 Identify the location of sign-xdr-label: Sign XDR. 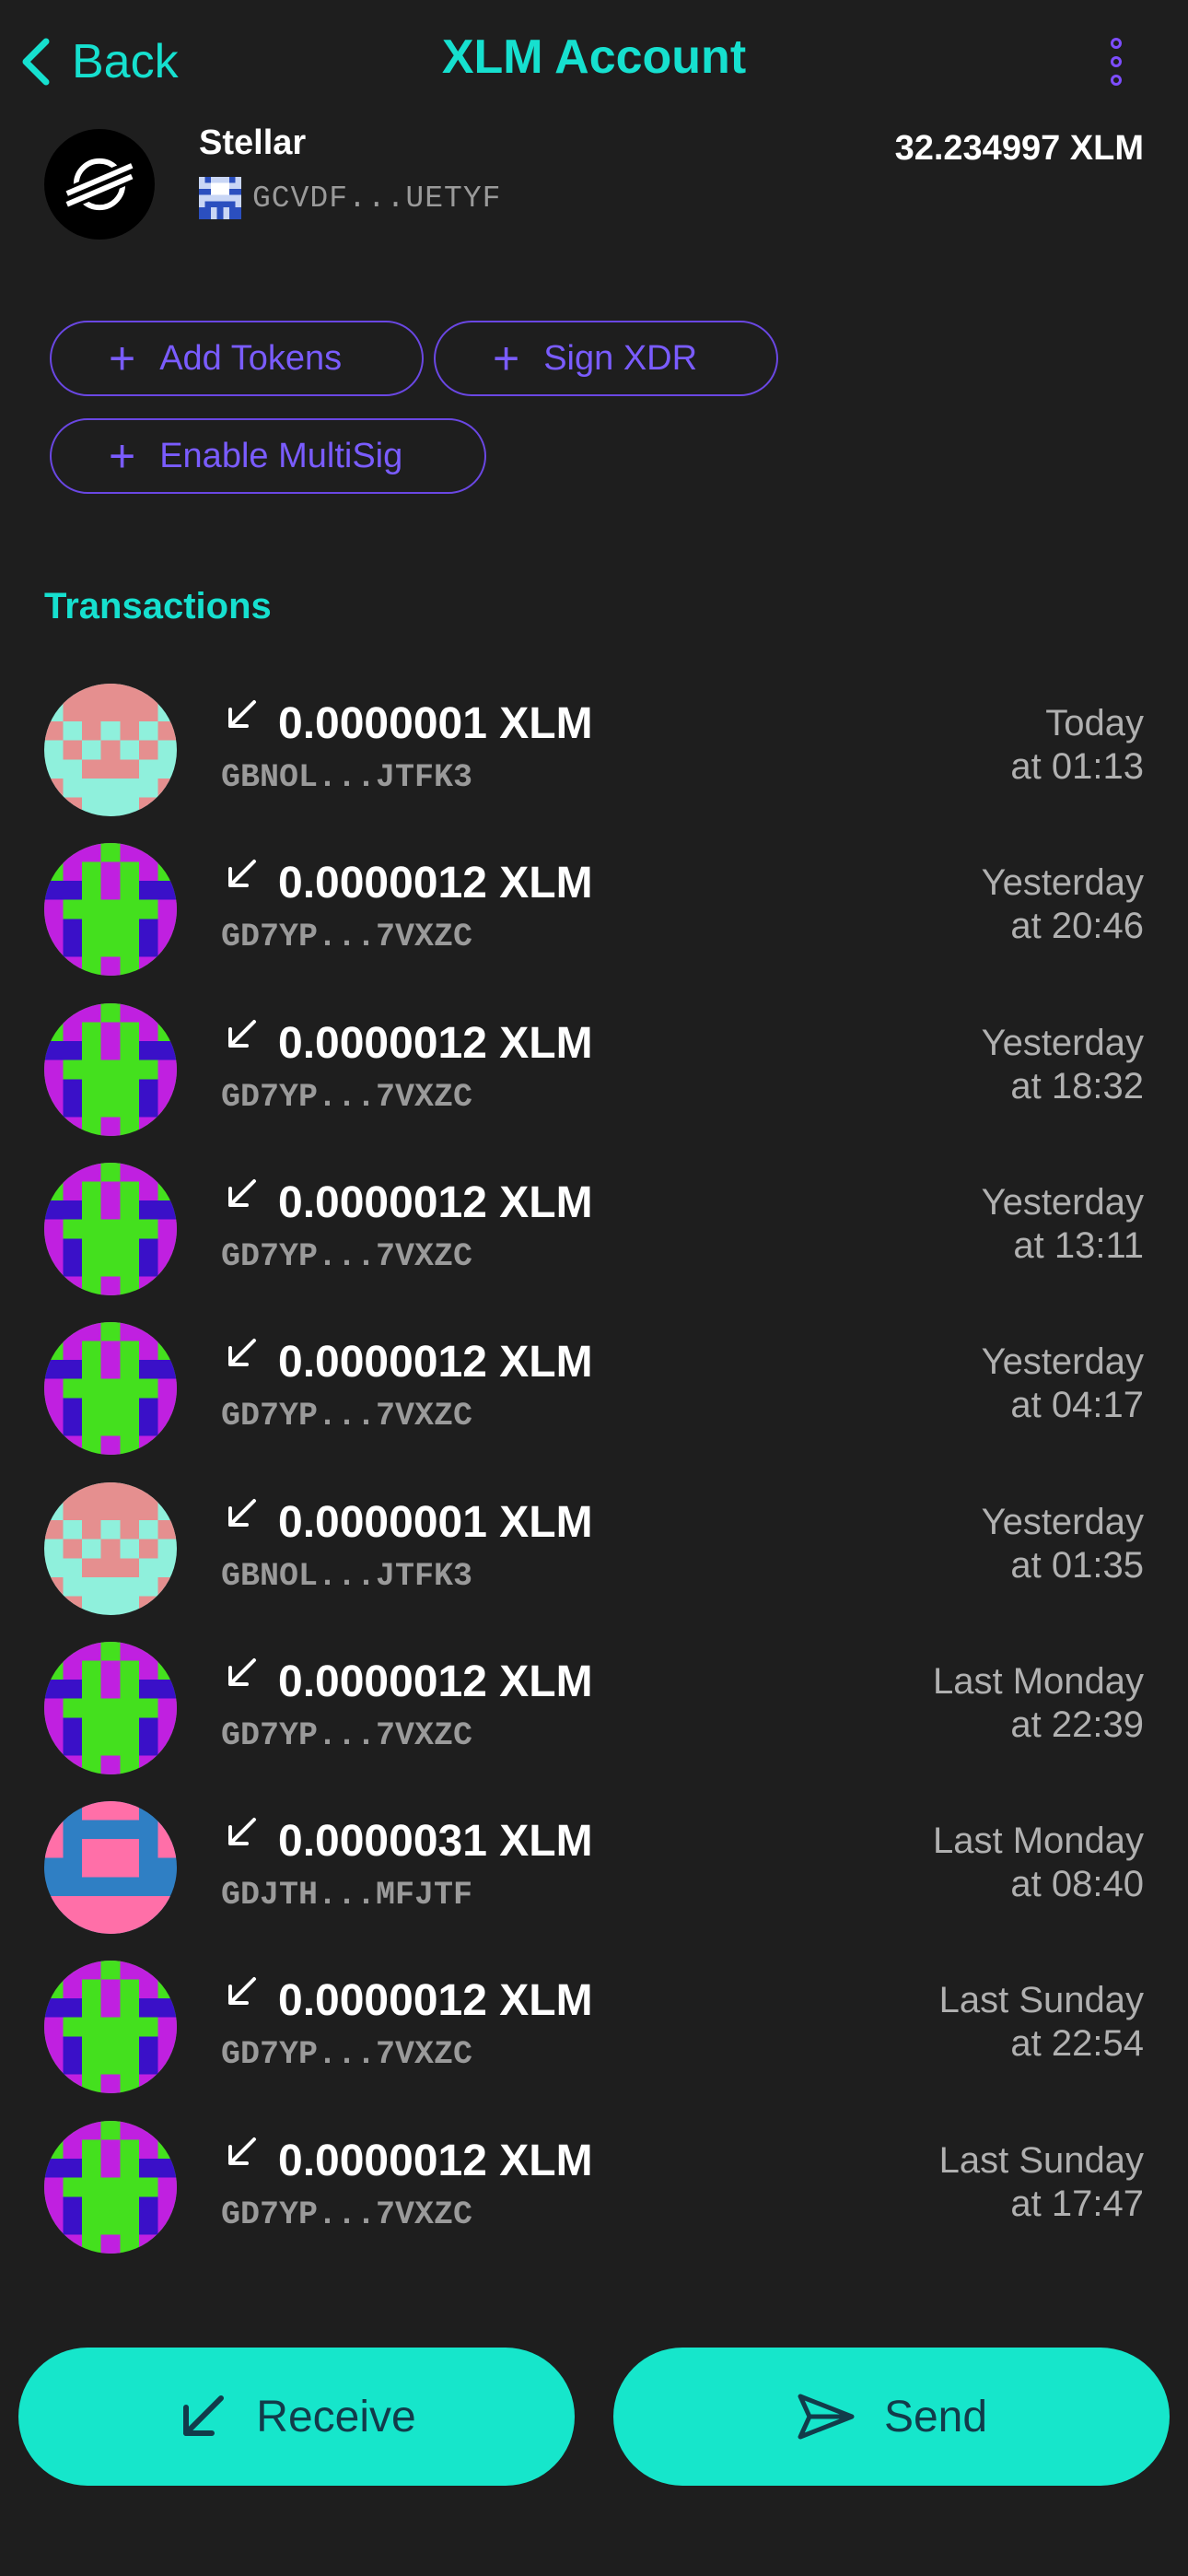
(620, 358).